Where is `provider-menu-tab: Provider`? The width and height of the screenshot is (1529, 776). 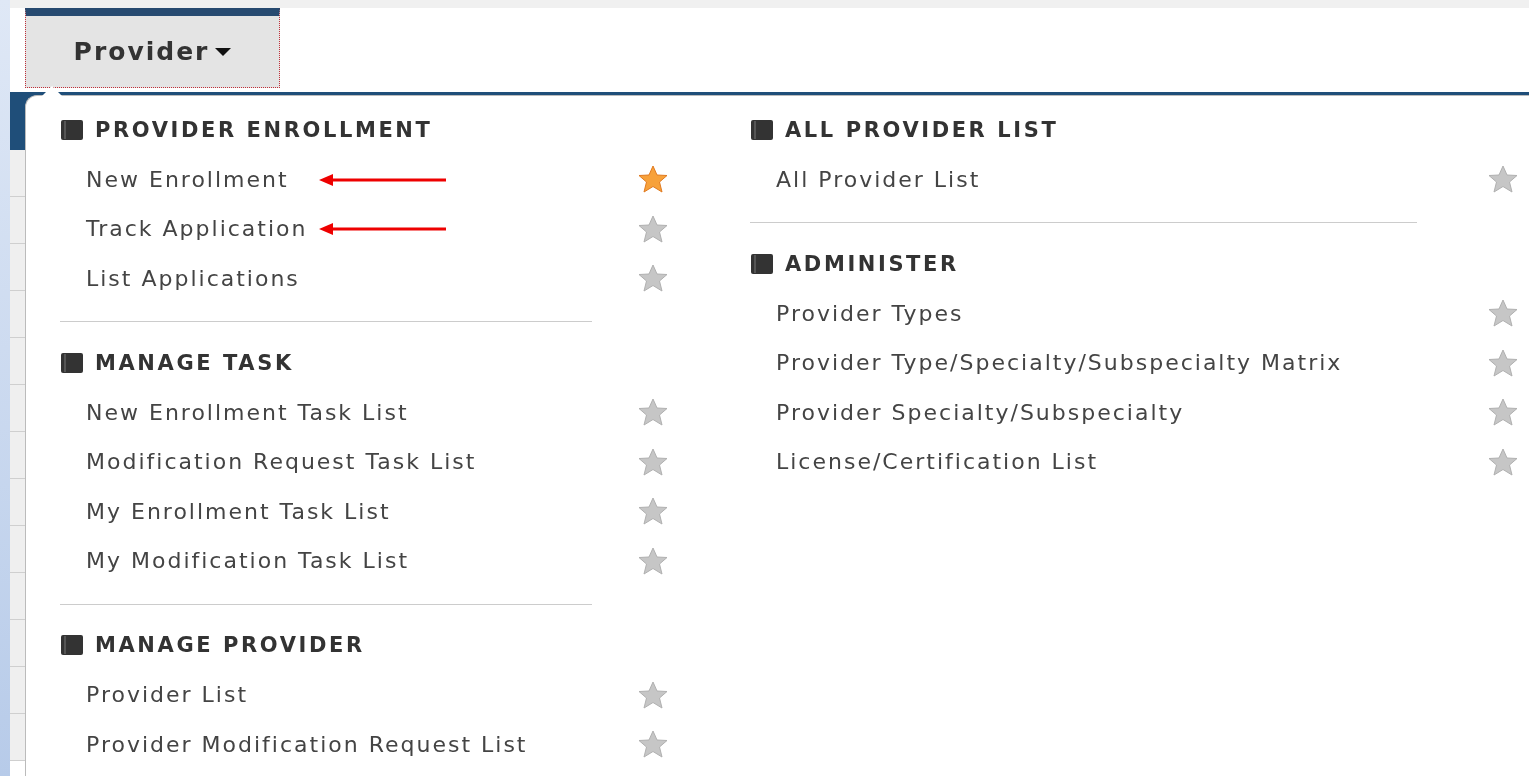 provider-menu-tab: Provider is located at coordinates (152, 48).